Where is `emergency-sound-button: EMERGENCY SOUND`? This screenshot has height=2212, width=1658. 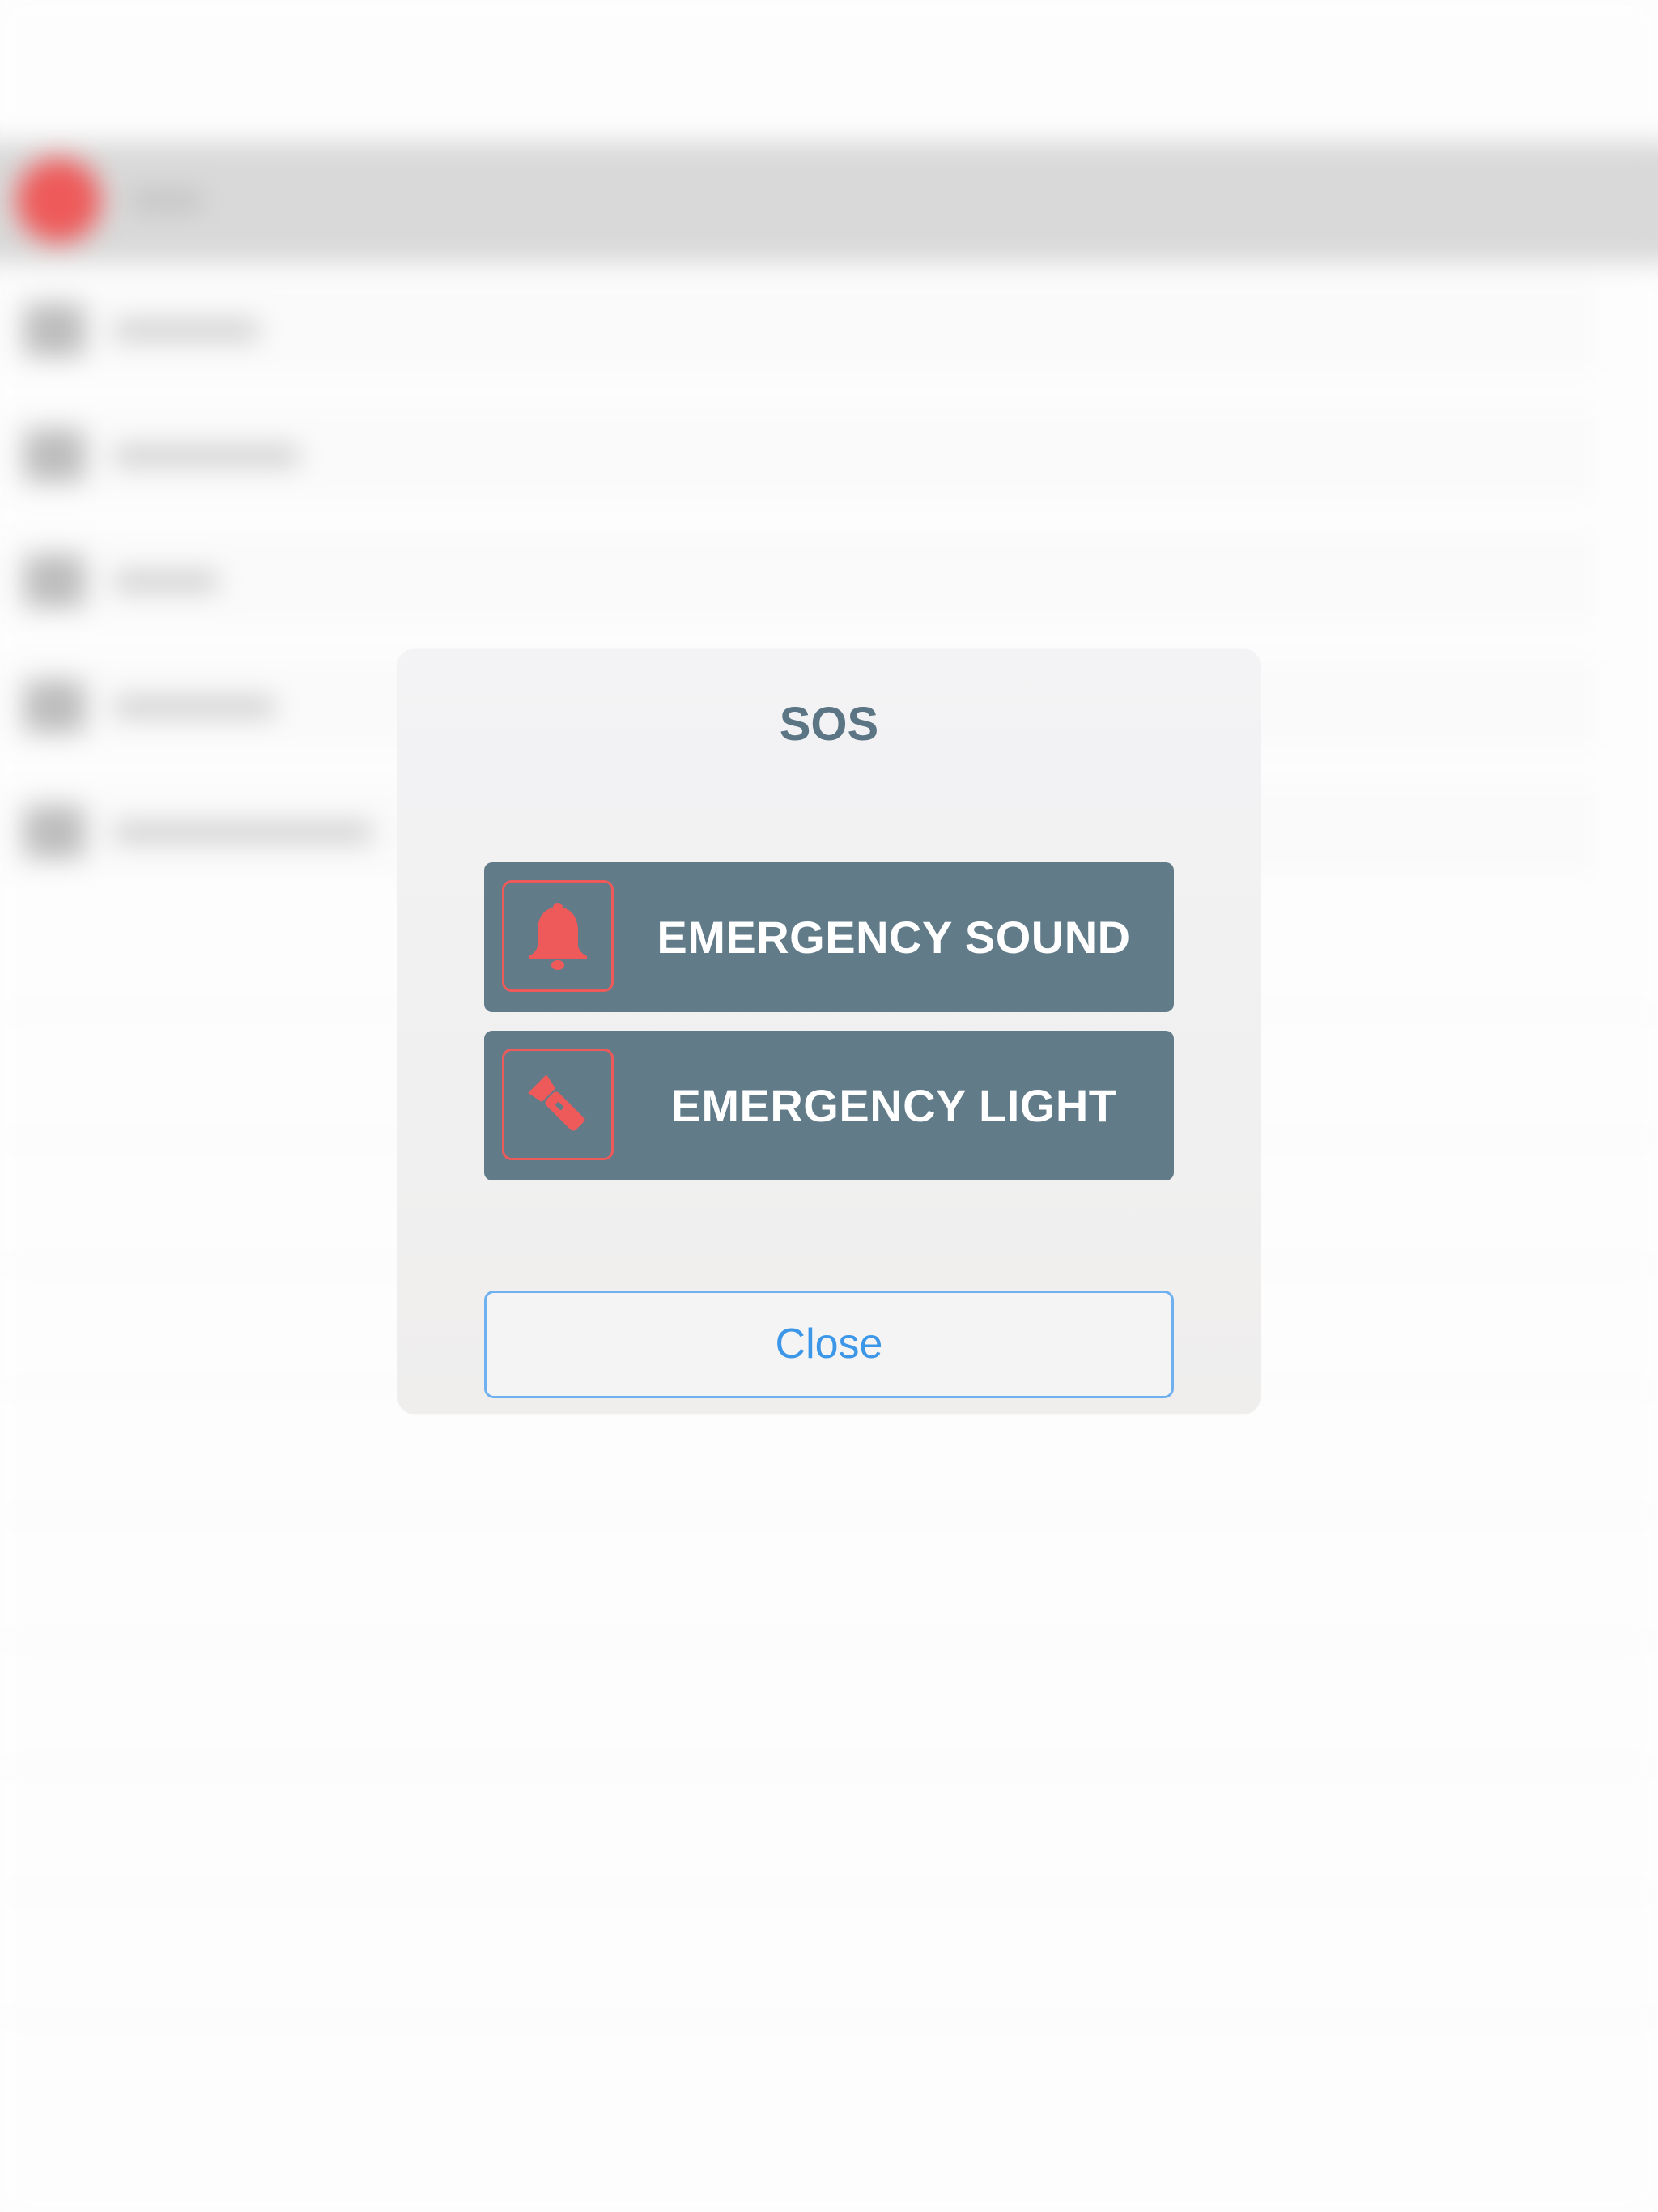 emergency-sound-button: EMERGENCY SOUND is located at coordinates (829, 937).